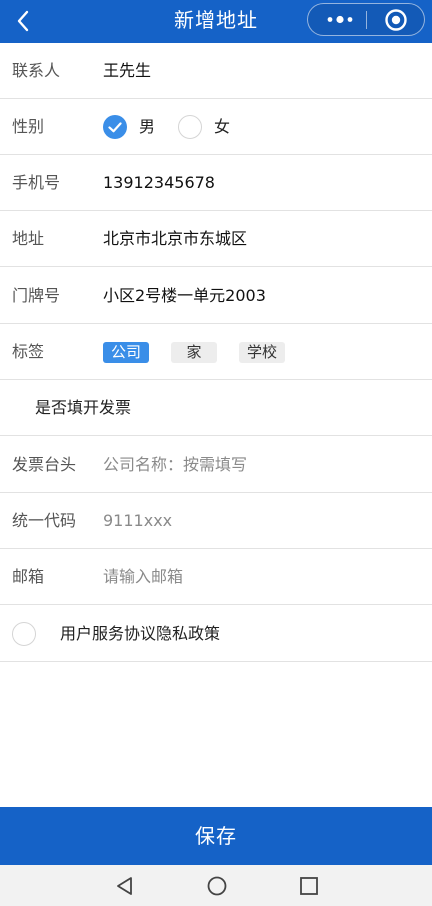 This screenshot has height=906, width=432. I want to click on email-row: 邮箱 请输入邮箱, so click(216, 577).